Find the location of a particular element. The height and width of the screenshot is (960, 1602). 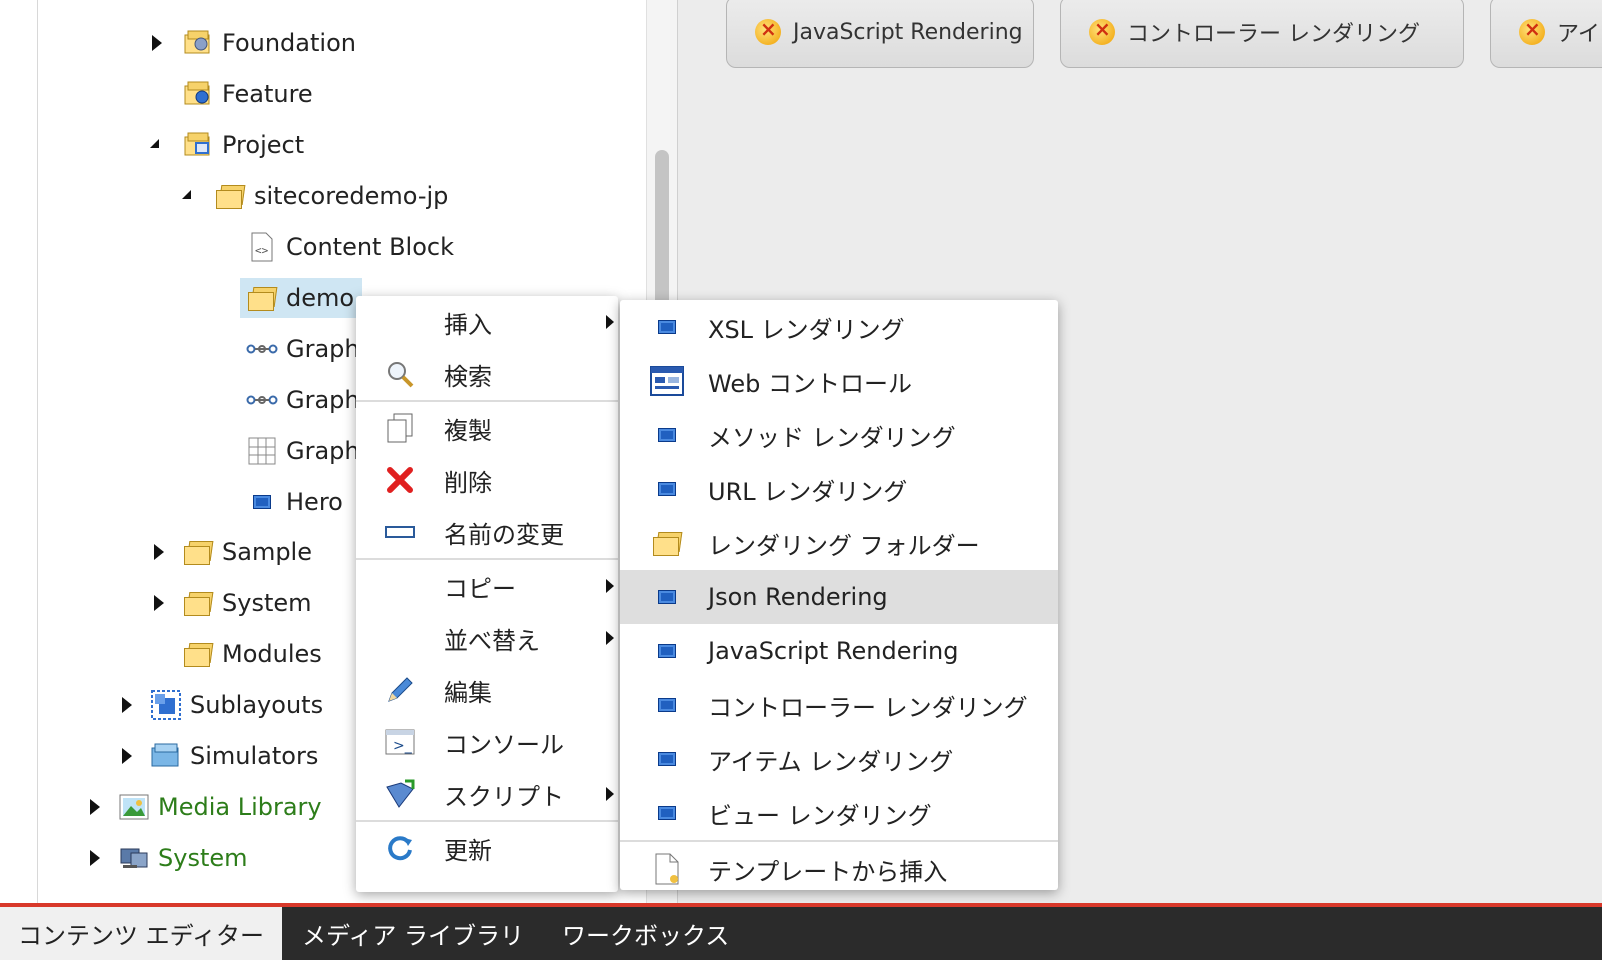

menu-item-search: 検索 is located at coordinates (487, 374).